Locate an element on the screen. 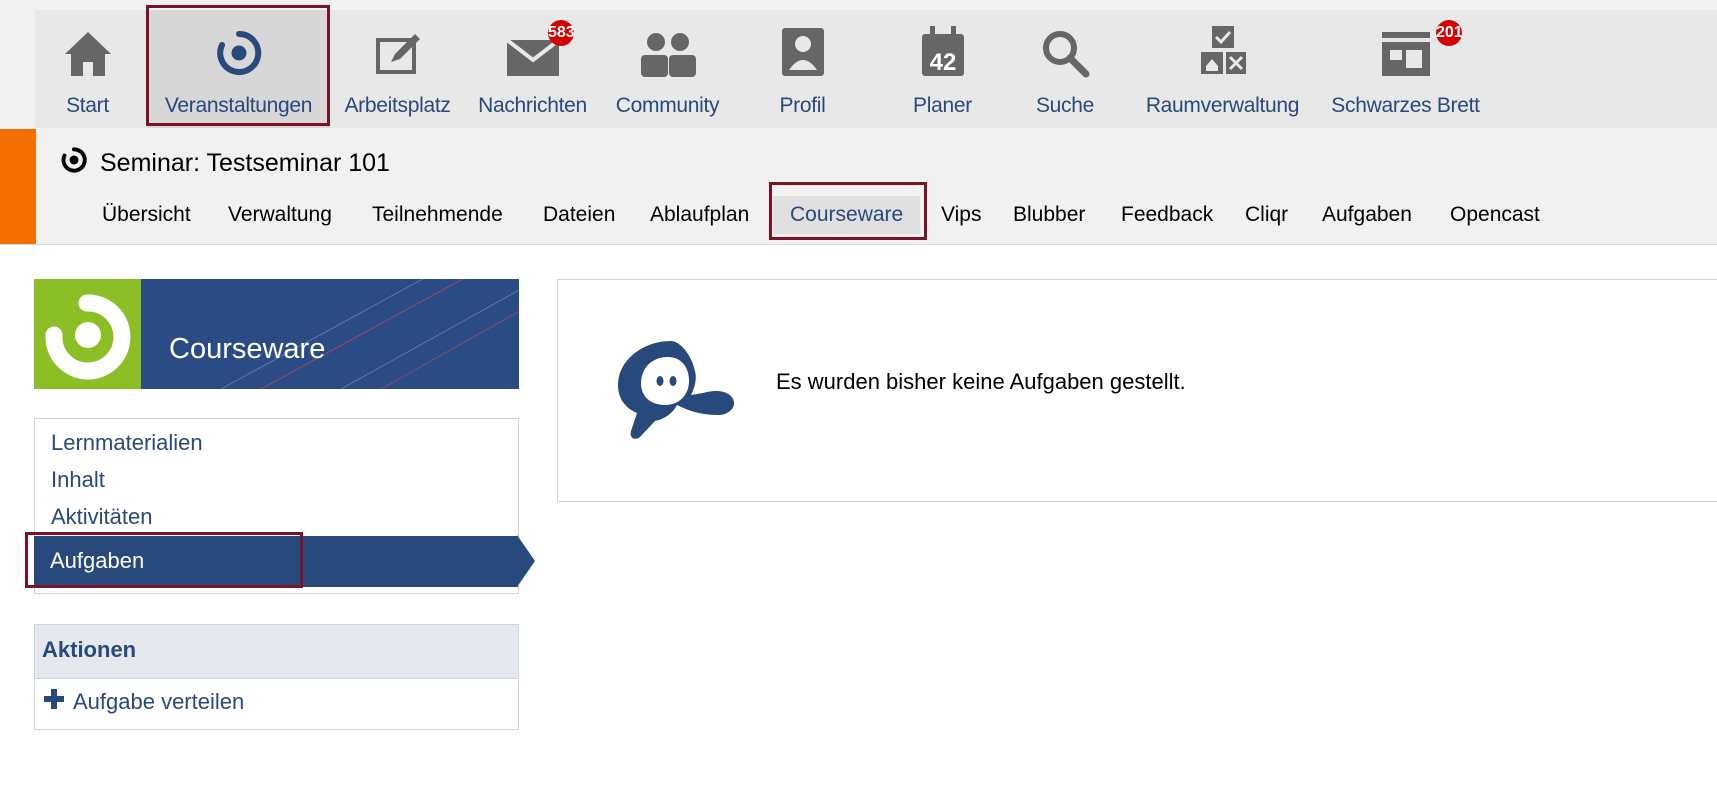  nav-item-profil: Profil is located at coordinates (802, 69).